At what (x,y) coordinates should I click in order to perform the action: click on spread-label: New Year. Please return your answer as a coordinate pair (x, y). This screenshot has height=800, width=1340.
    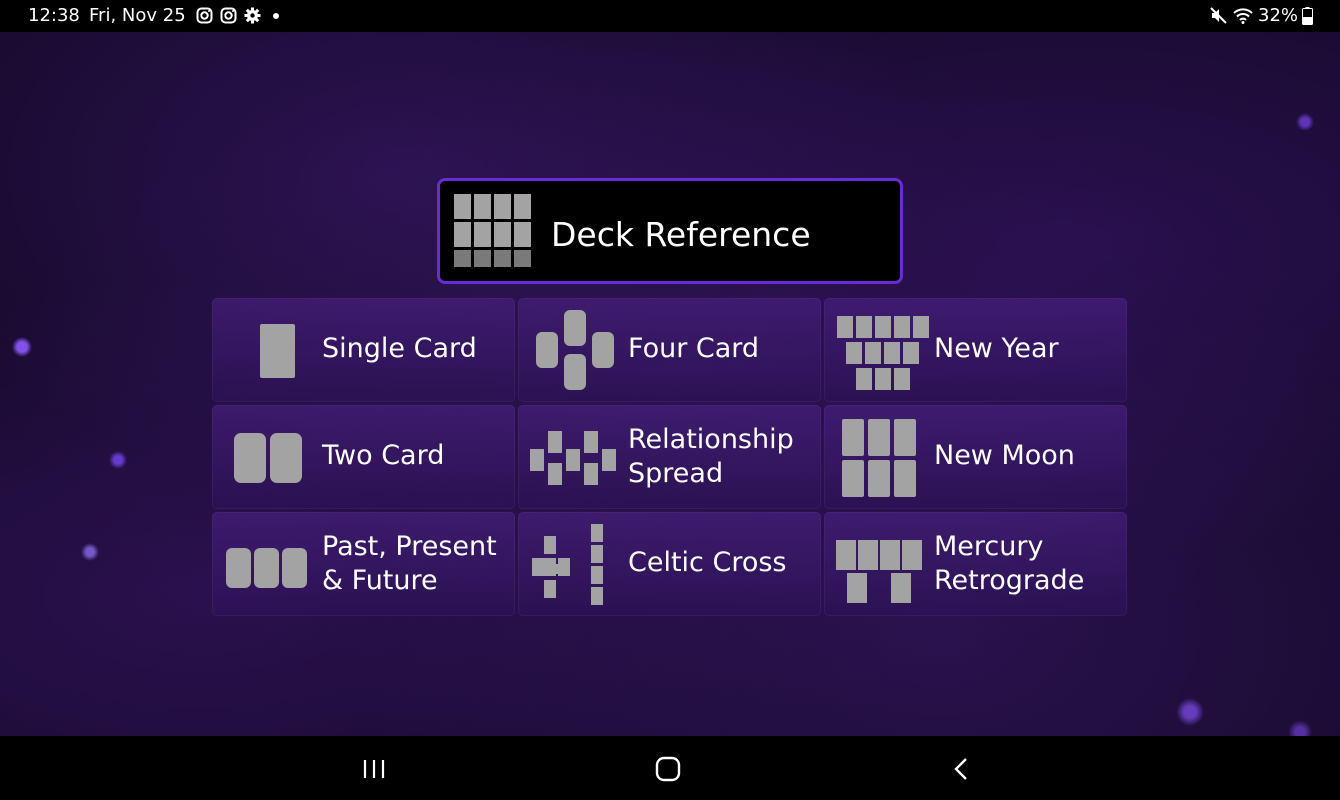
    Looking at the image, I should click on (996, 348).